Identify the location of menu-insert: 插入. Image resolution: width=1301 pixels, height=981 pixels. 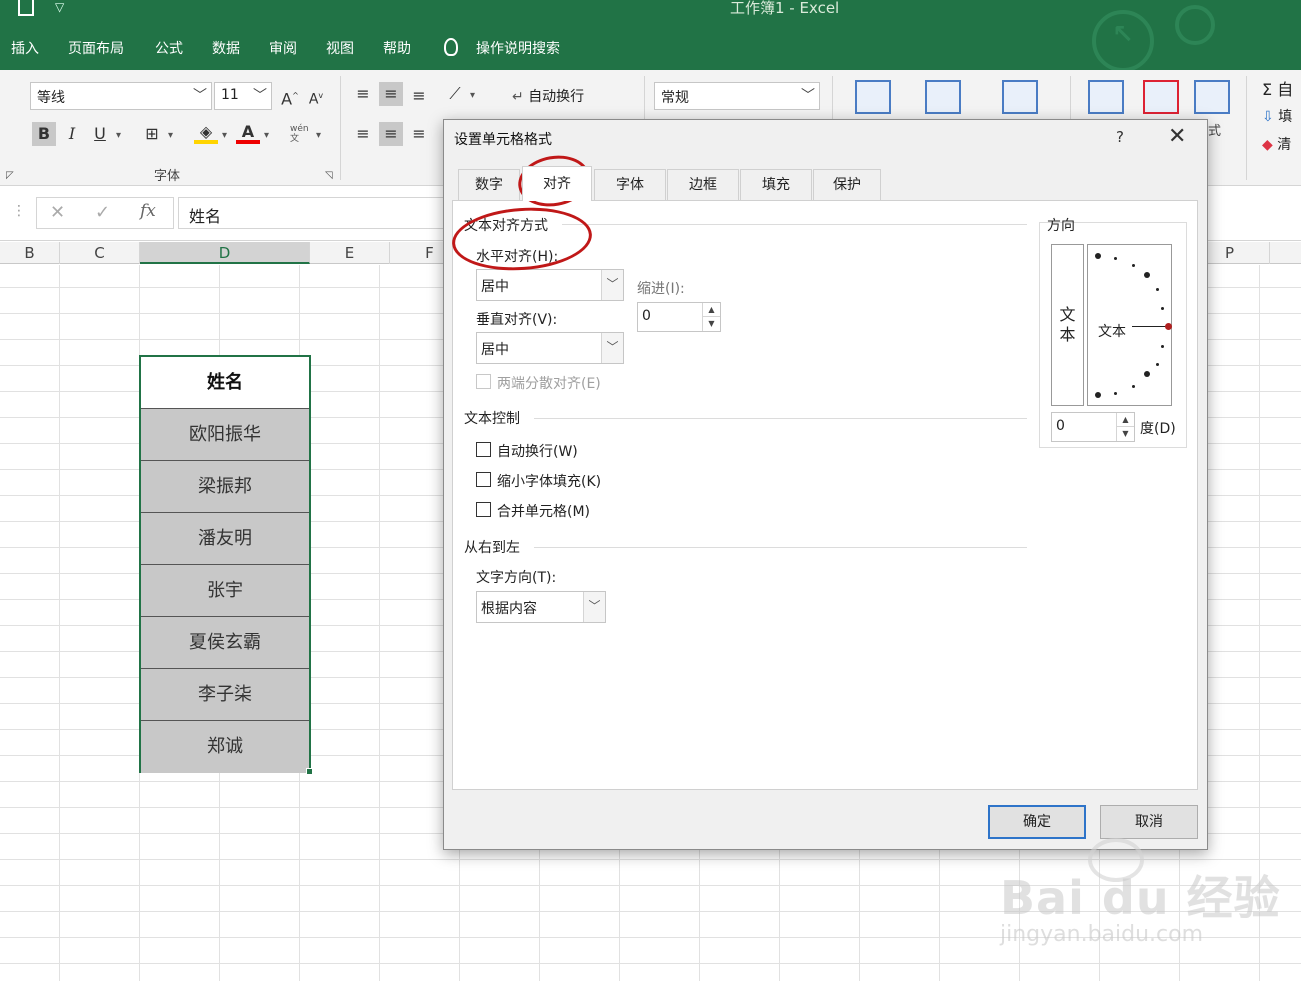
(25, 48).